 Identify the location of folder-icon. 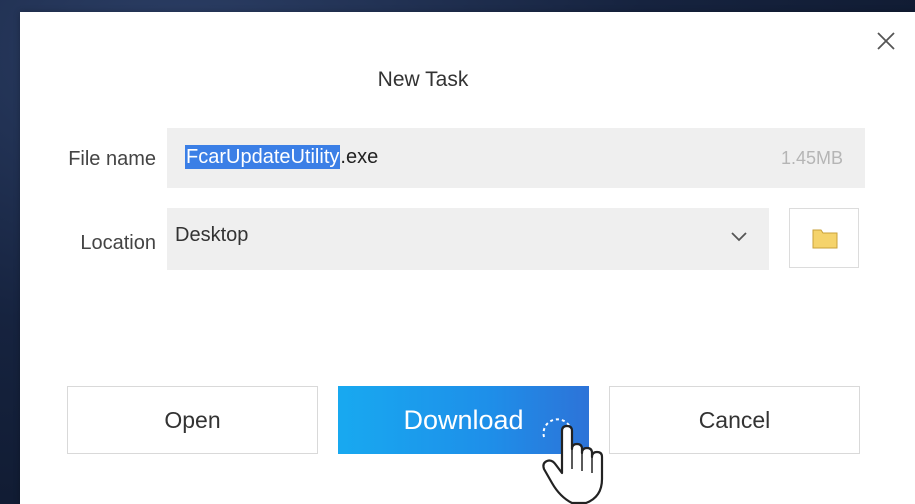
(825, 239).